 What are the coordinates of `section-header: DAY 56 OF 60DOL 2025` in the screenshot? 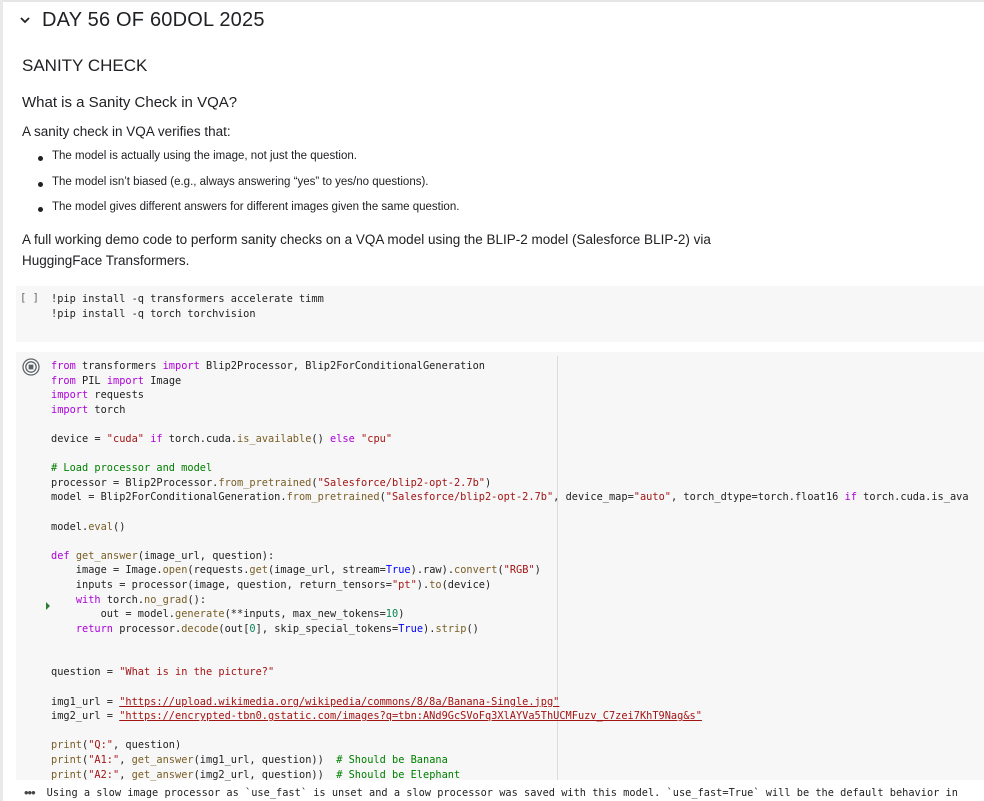 It's located at (141, 20).